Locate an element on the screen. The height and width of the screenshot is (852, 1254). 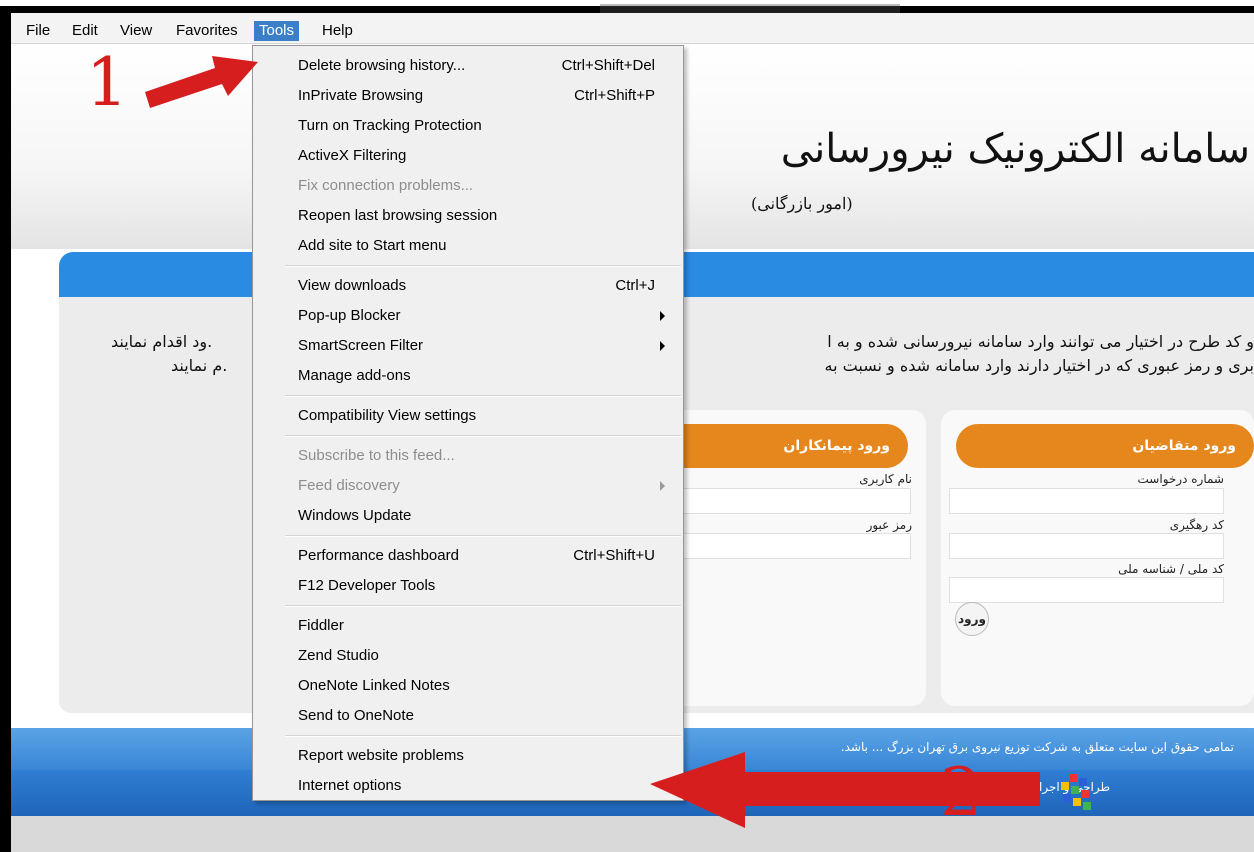
menu-item-label: Fiddler is located at coordinates (321, 625).